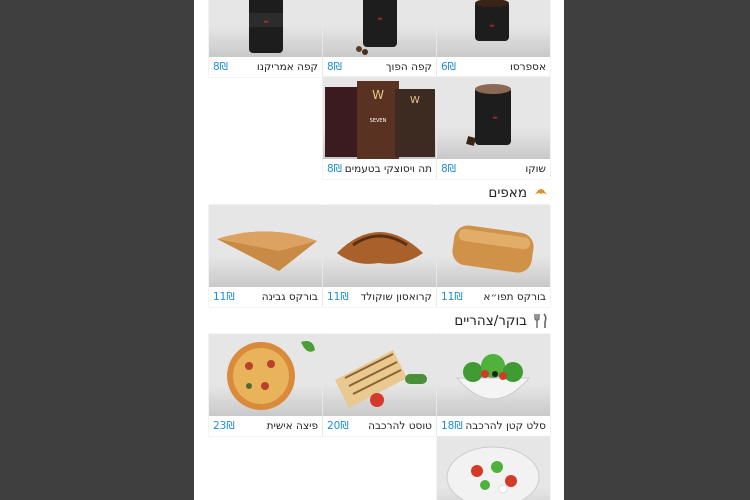 This screenshot has width=750, height=500. I want to click on croissant-image, so click(380, 248).